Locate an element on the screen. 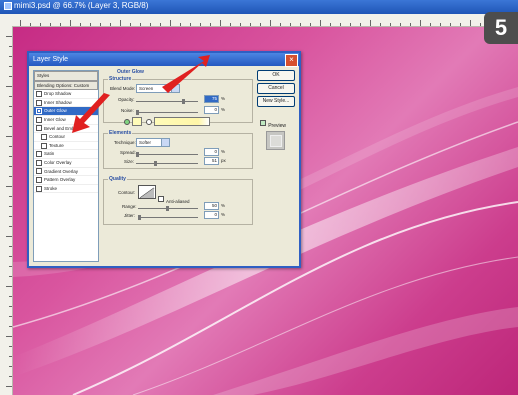 The width and height of the screenshot is (518, 395). range-slider-thumb is located at coordinates (167, 208).